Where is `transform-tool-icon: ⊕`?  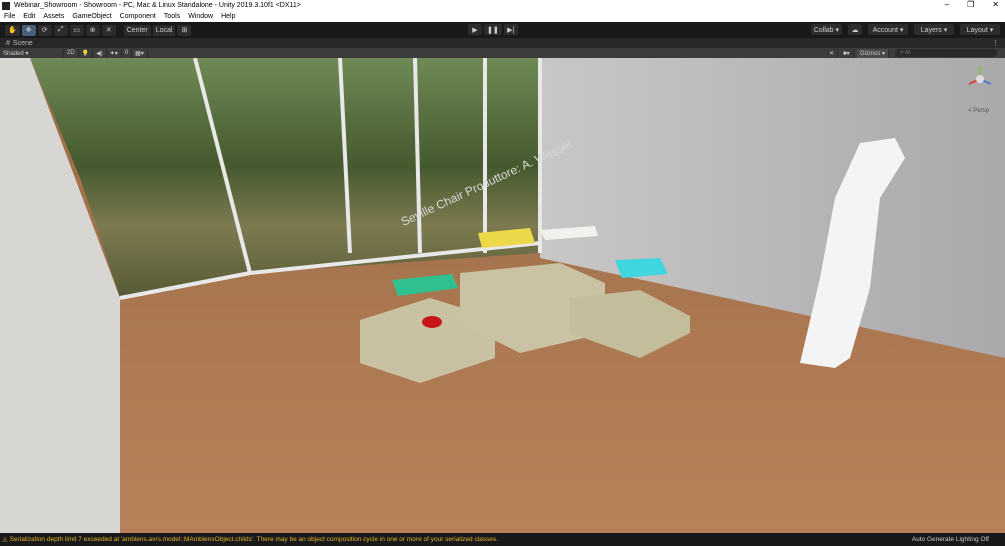 transform-tool-icon: ⊕ is located at coordinates (92, 30).